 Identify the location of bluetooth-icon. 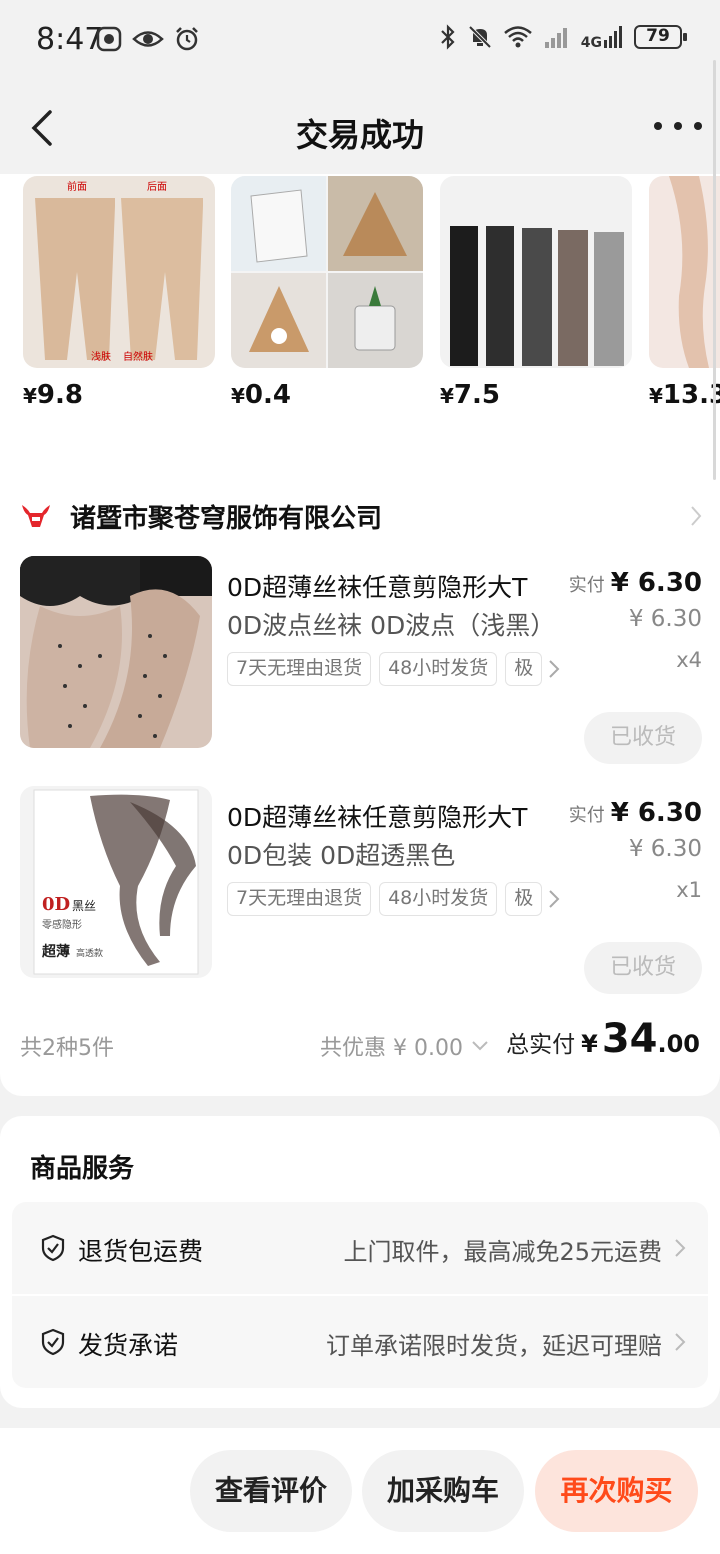
(447, 37).